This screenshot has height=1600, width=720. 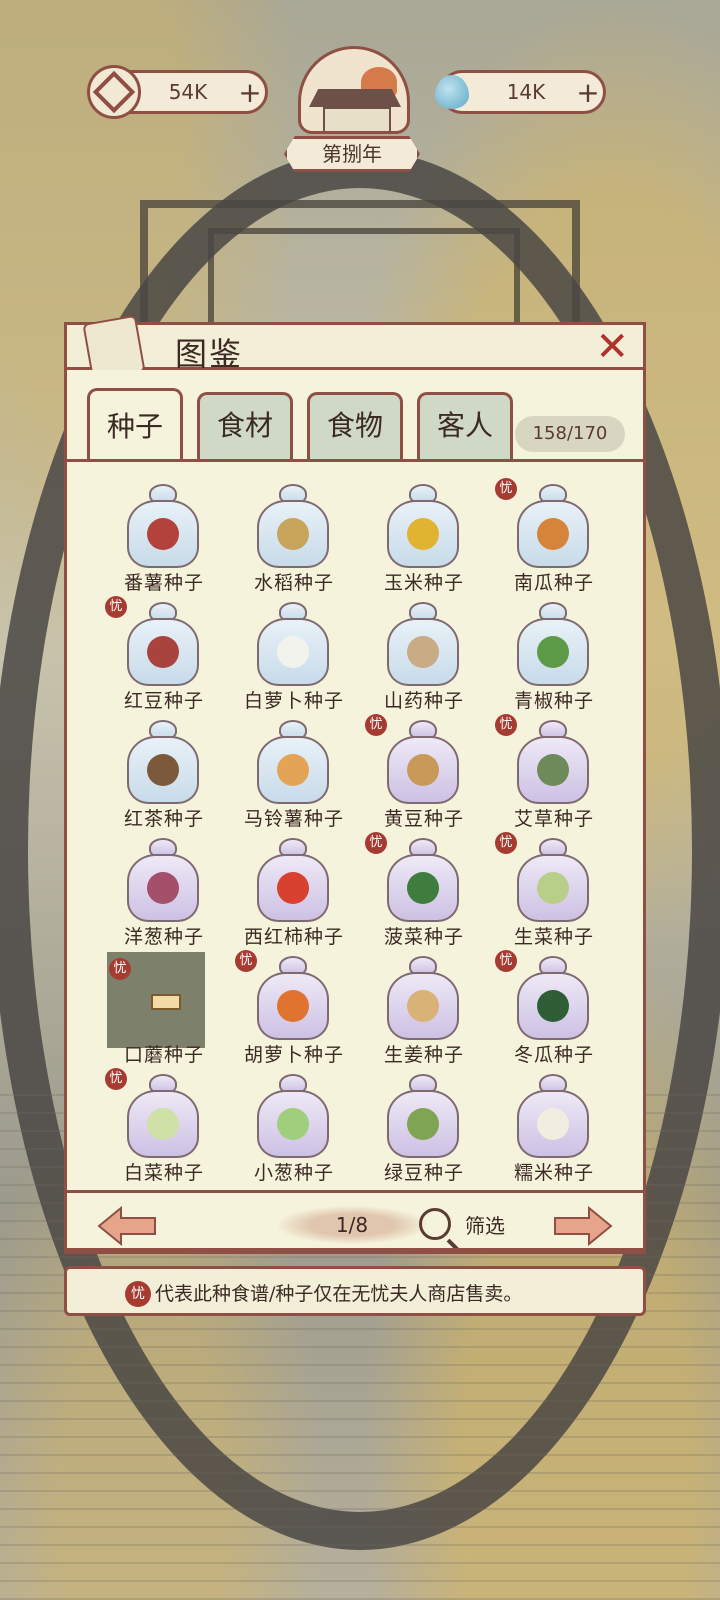 What do you see at coordinates (355, 460) in the screenshot?
I see `tab-divider` at bounding box center [355, 460].